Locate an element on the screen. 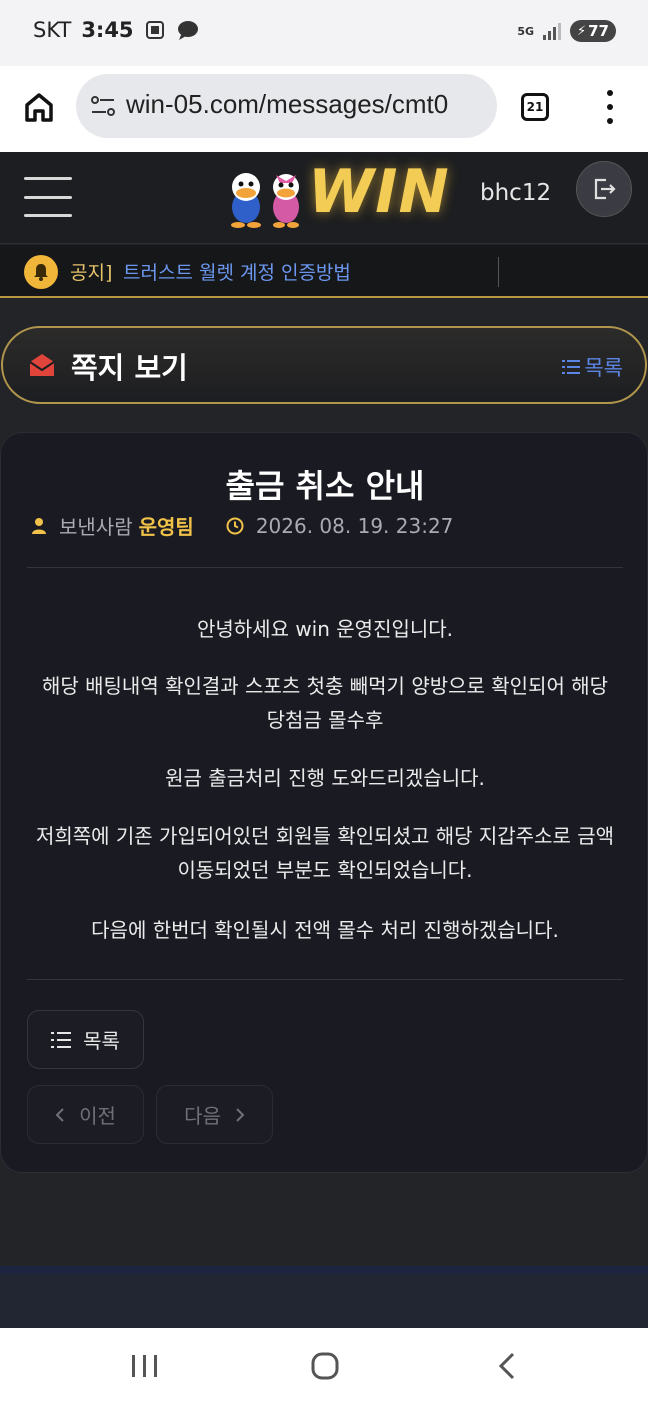  page-footer-strip is located at coordinates (324, 1297).